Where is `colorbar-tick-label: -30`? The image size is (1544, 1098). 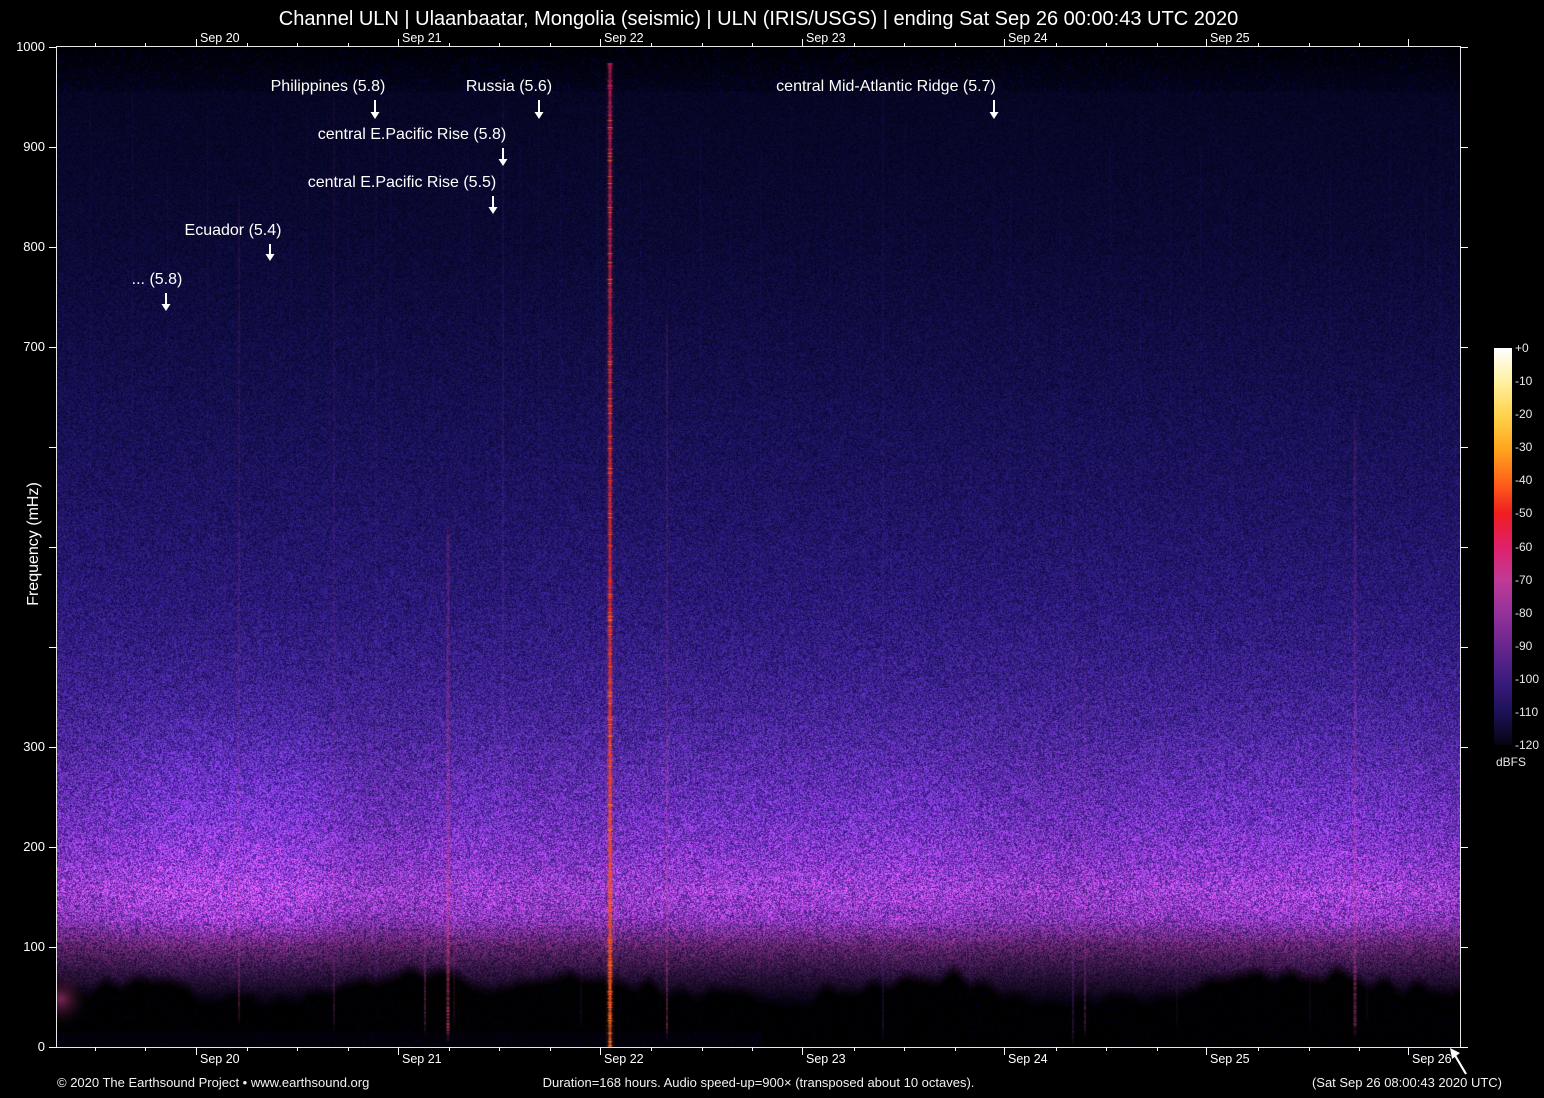
colorbar-tick-label: -30 is located at coordinates (1524, 447).